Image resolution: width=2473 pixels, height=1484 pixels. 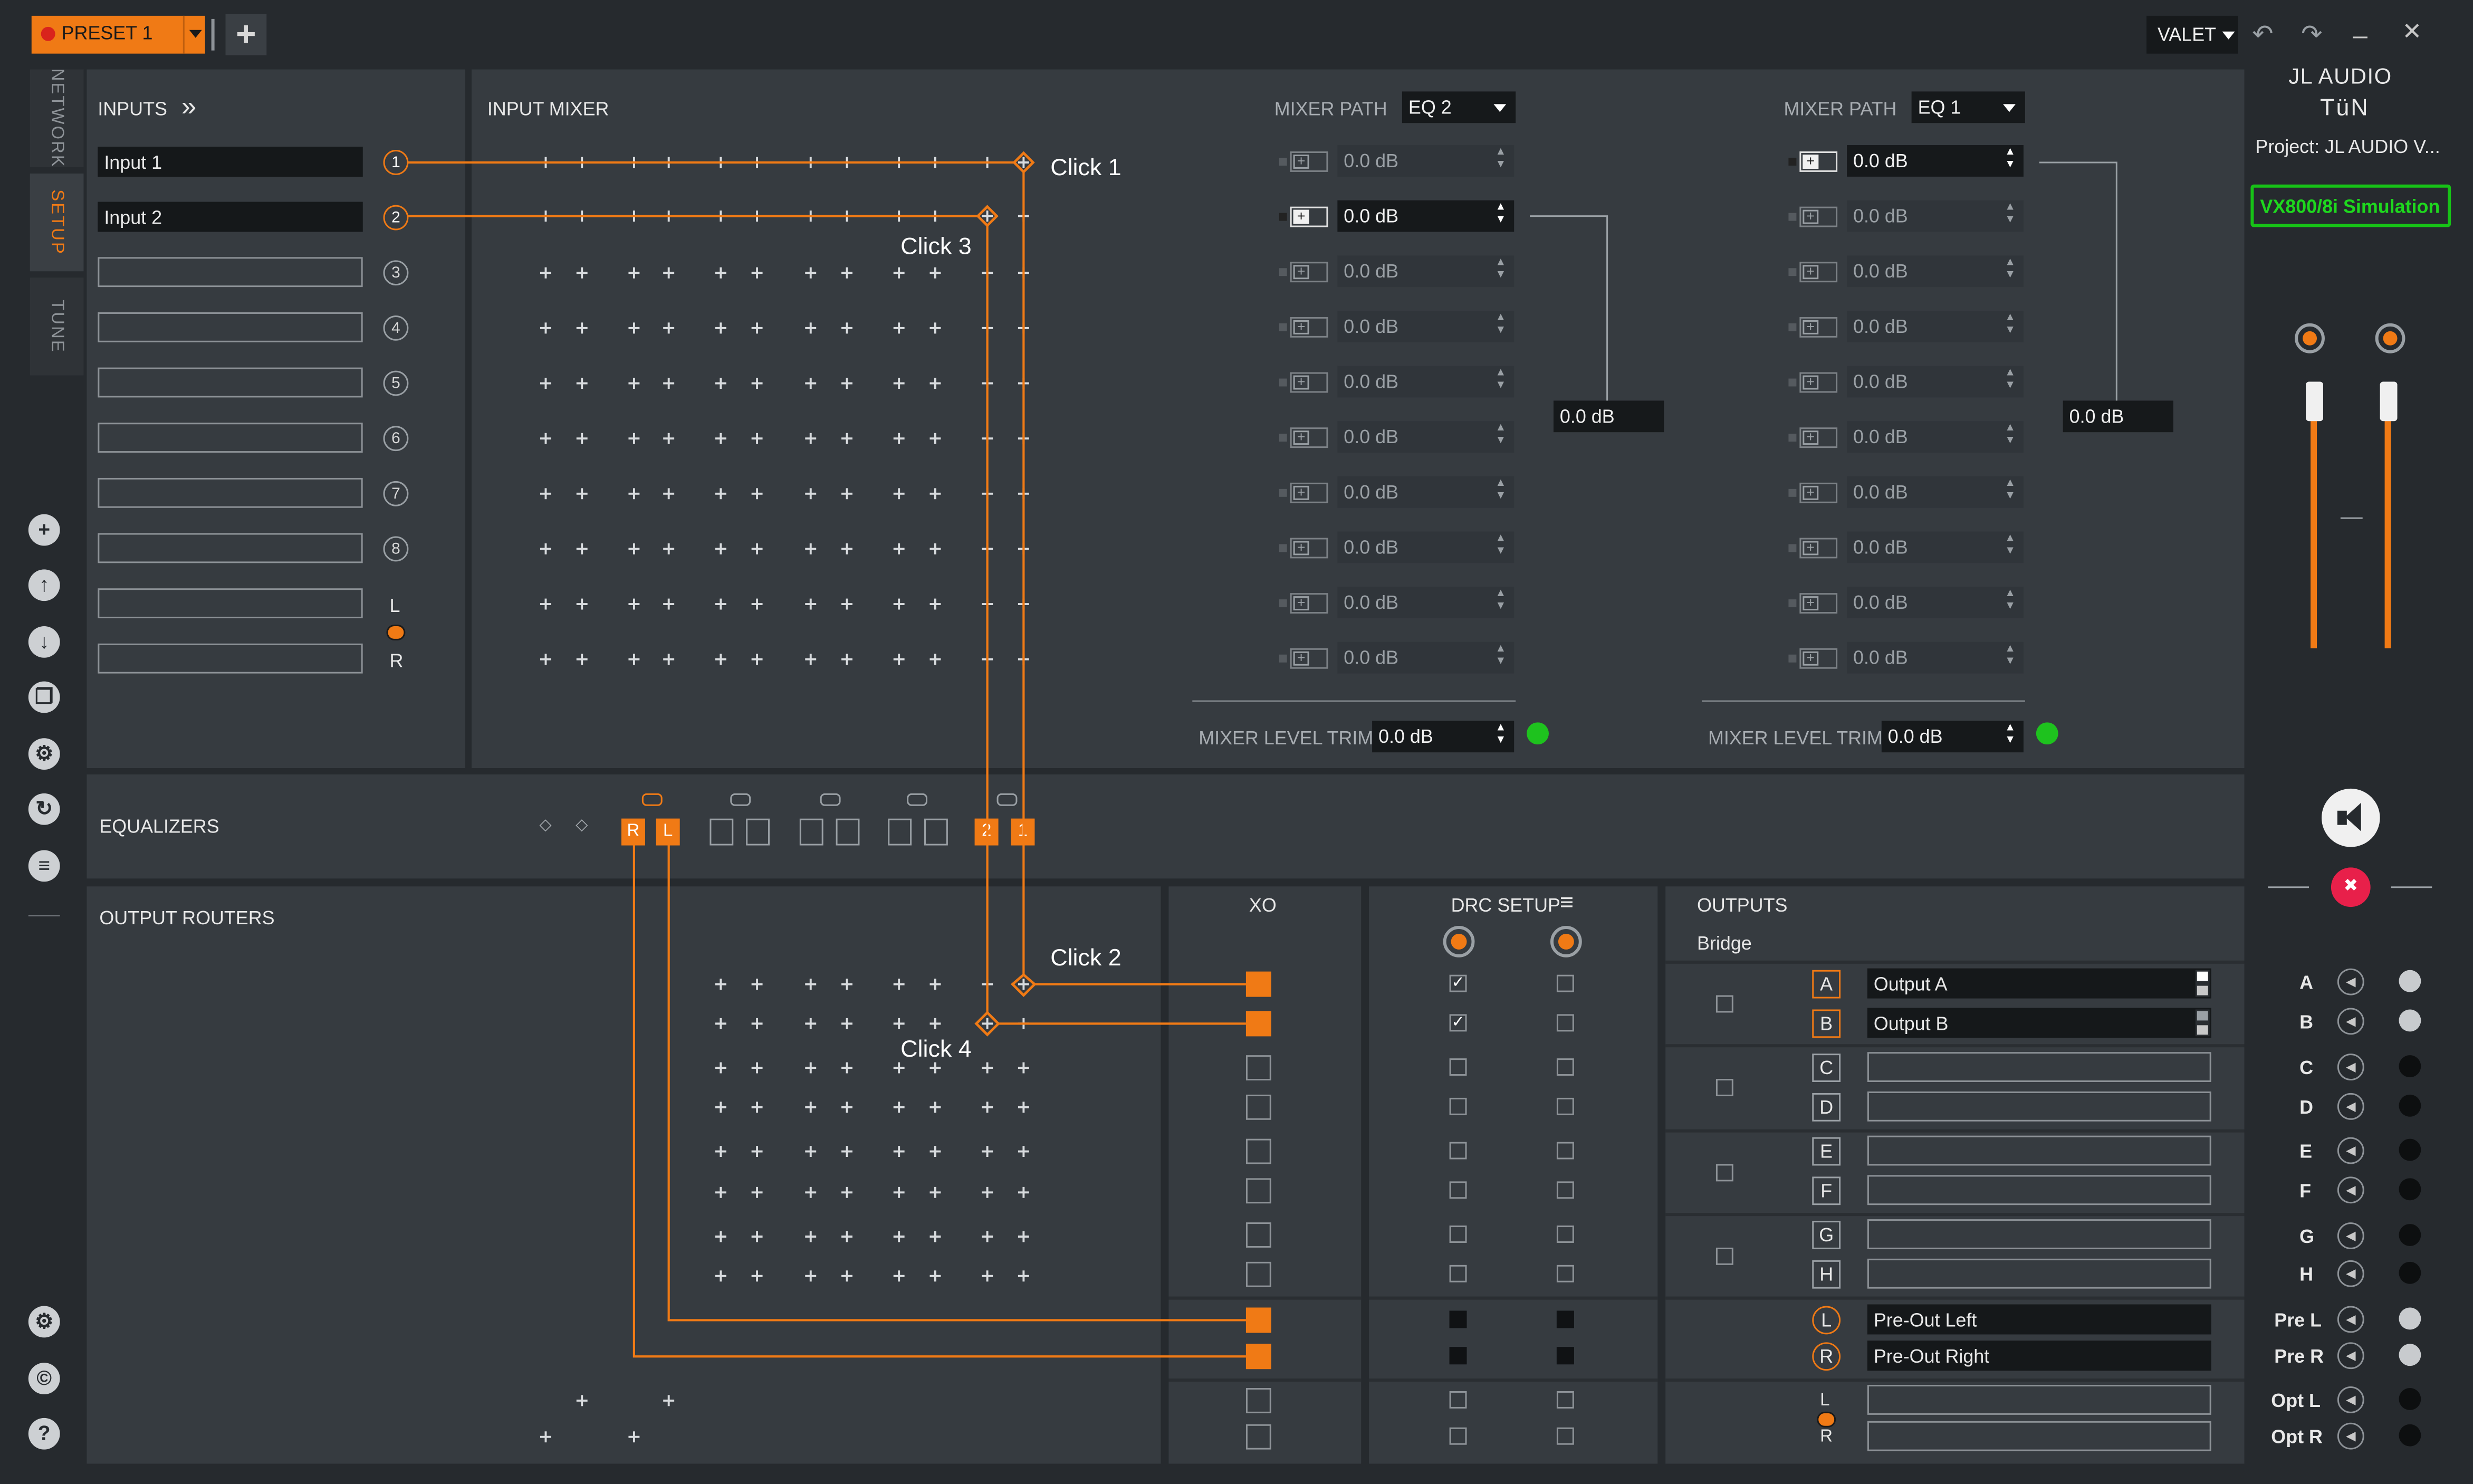 What do you see at coordinates (2314, 401) in the screenshot?
I see `master-fader-left-handle` at bounding box center [2314, 401].